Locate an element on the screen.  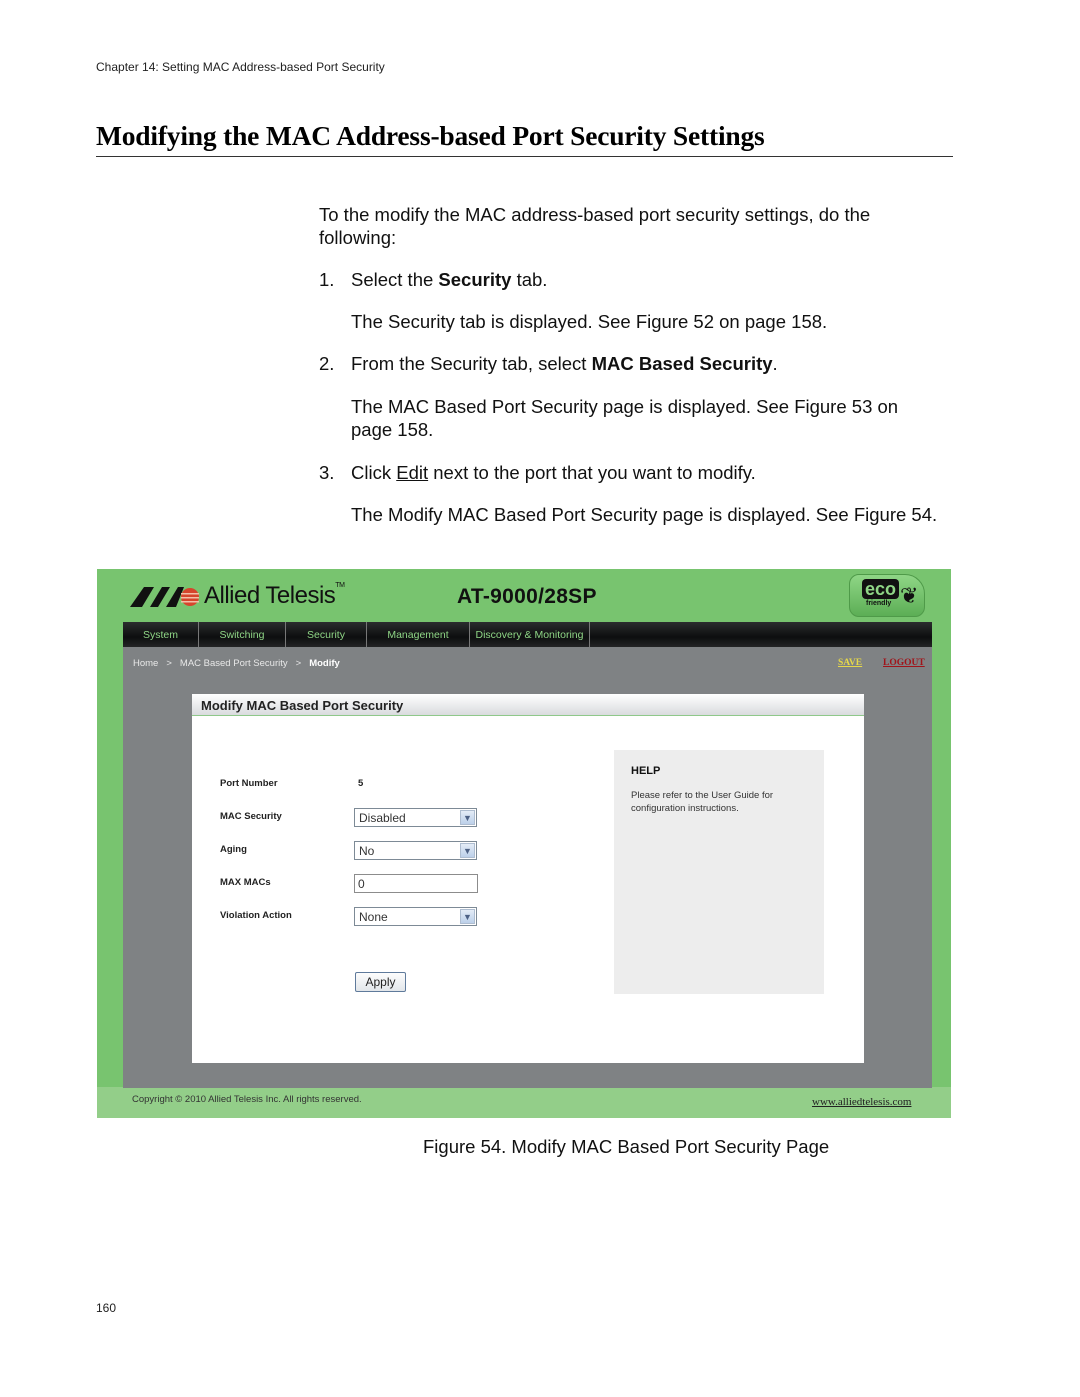
logout-link: LOGOUT is located at coordinates (904, 663).